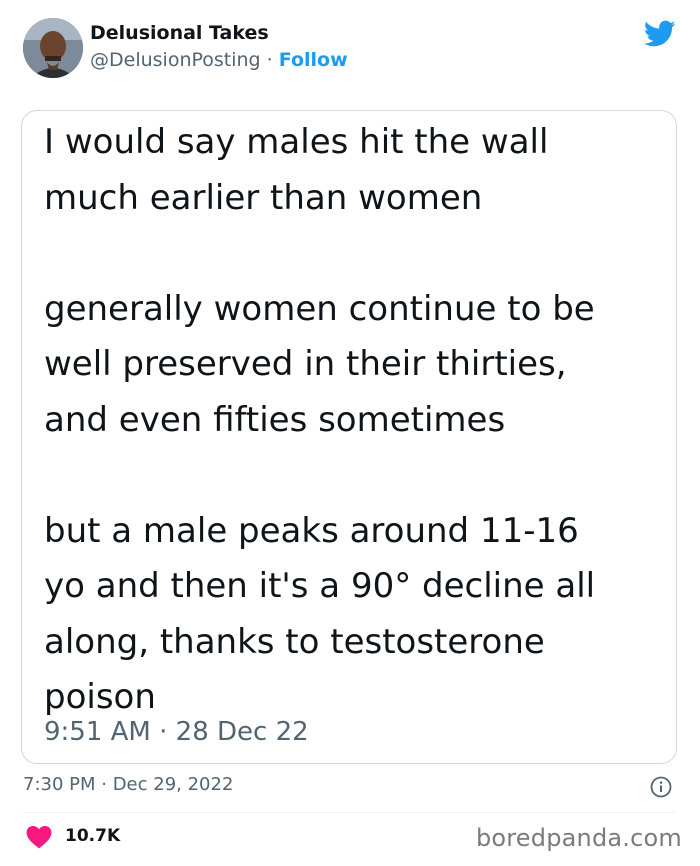 Image resolution: width=700 pixels, height=866 pixels. I want to click on tweet-timestamp: 7:30 PM · Dec 29, 2022, so click(128, 784).